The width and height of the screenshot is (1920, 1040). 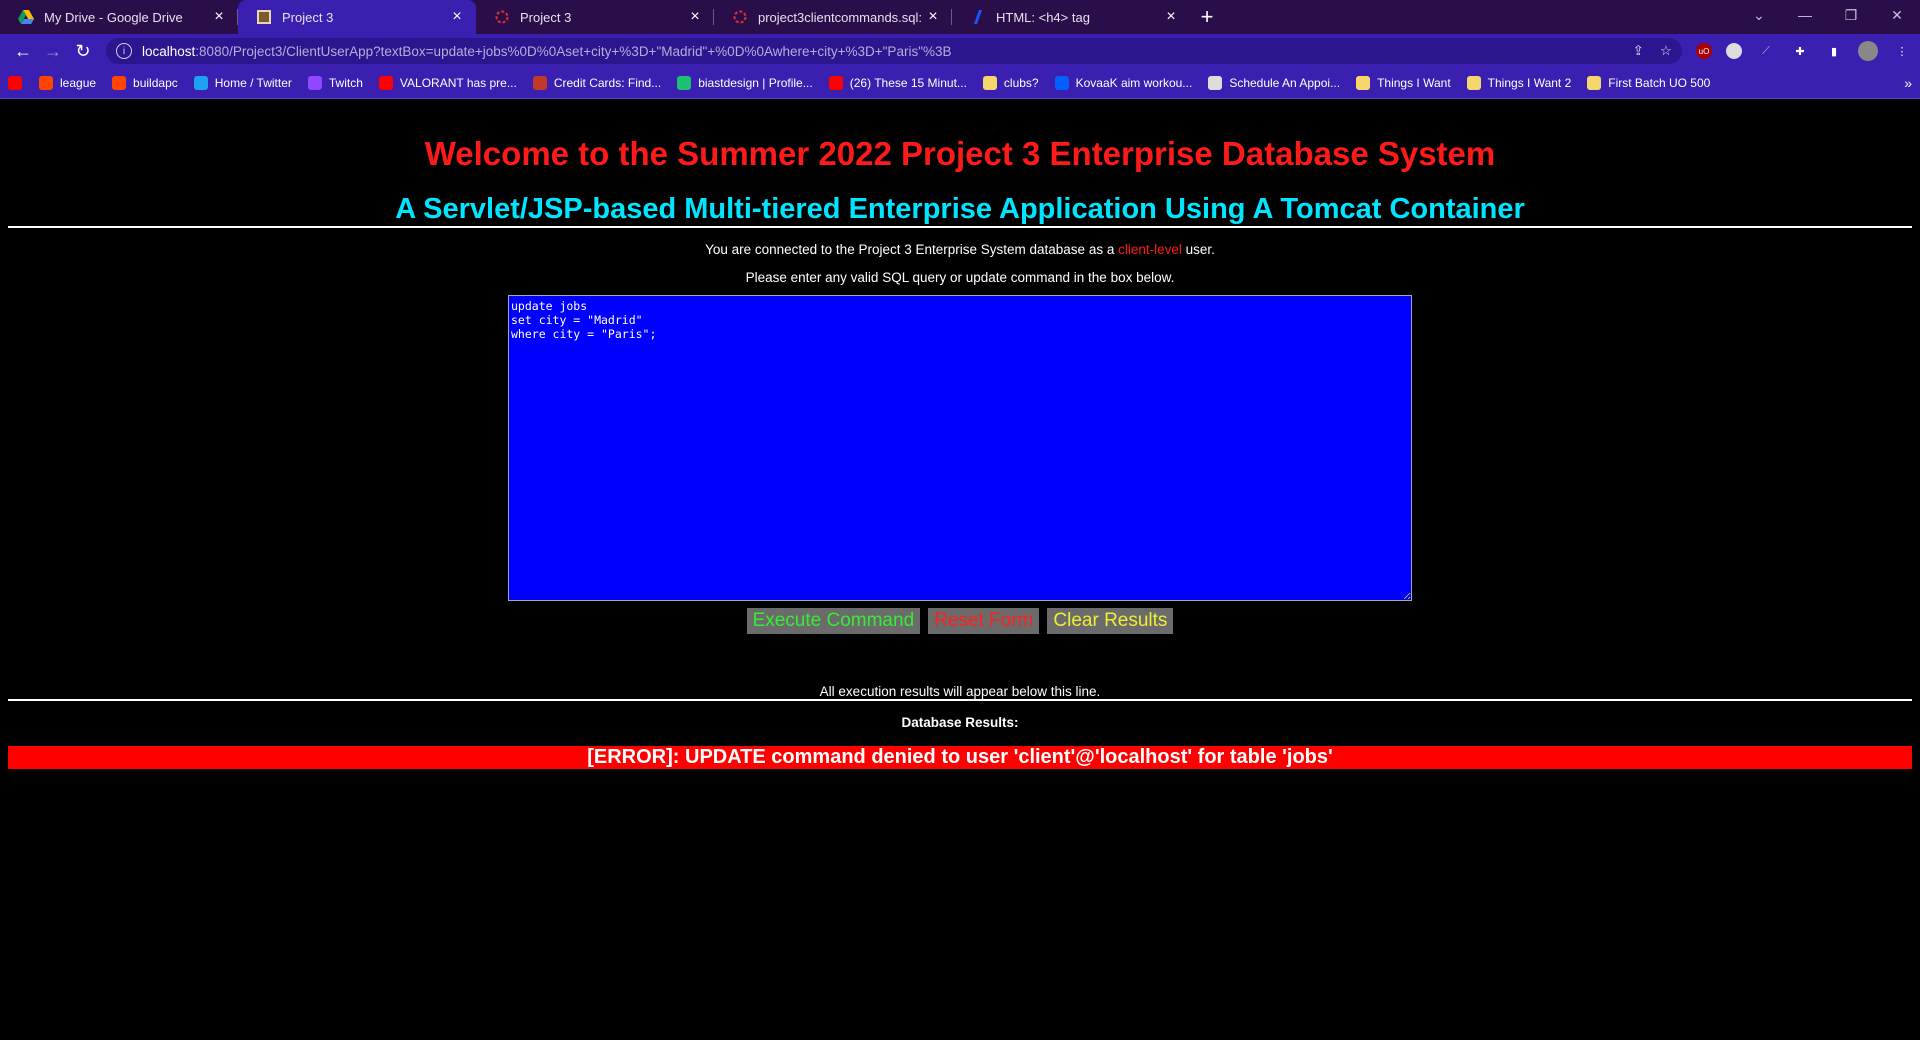 I want to click on database-results-label: Database Results:, so click(x=960, y=722).